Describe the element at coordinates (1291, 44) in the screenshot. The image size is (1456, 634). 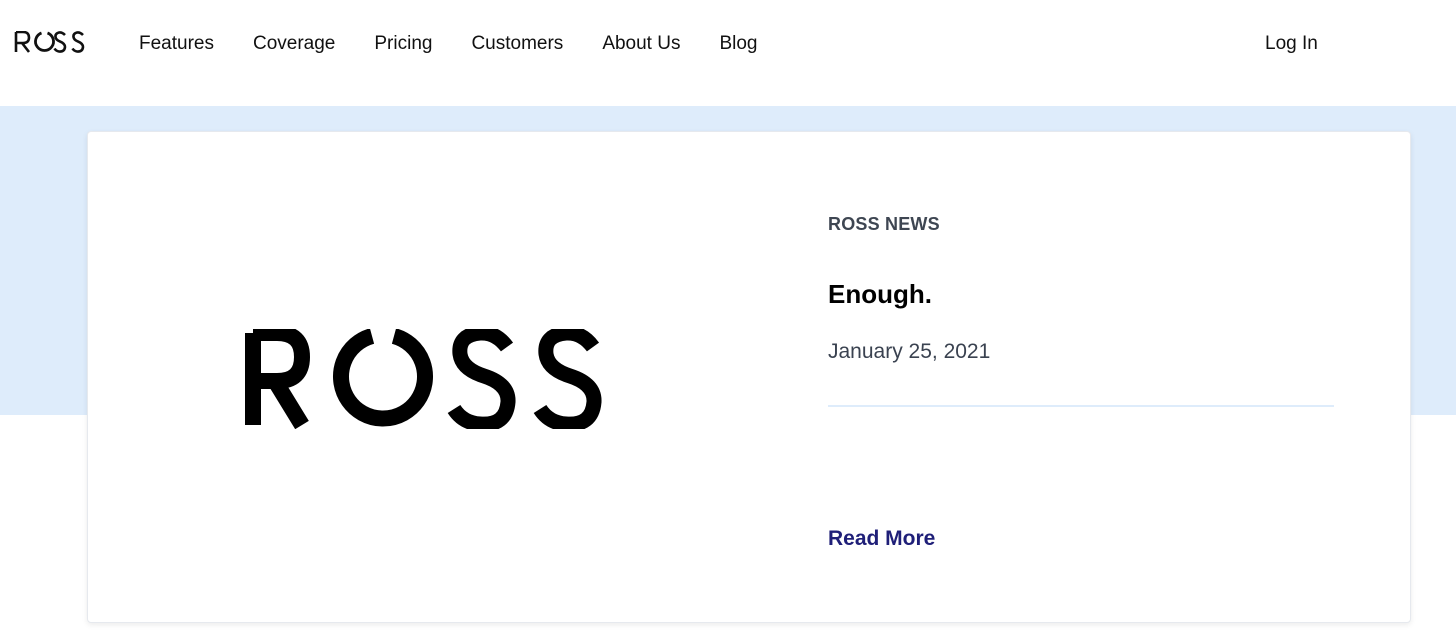
I see `login-link: Log In` at that location.